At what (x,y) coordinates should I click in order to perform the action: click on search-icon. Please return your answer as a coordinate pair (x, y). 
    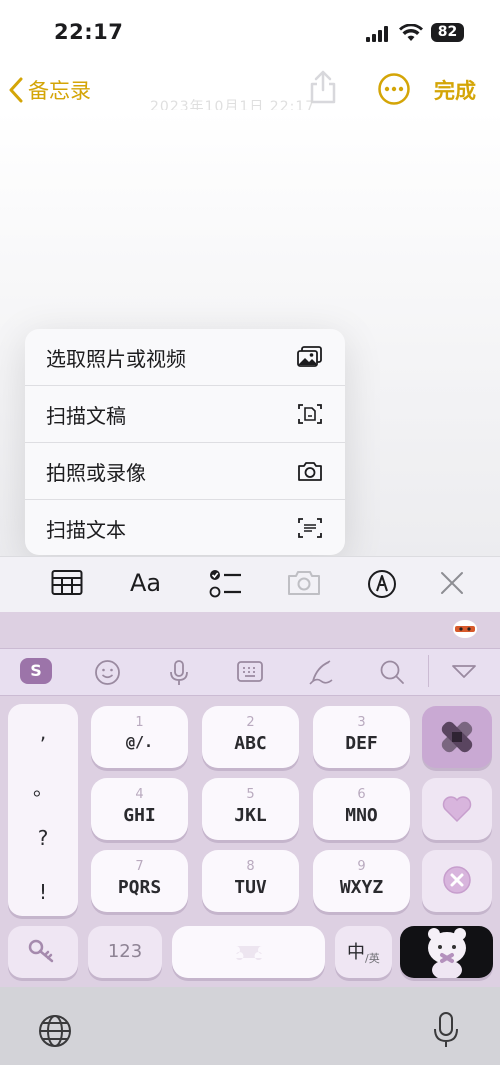
    Looking at the image, I should click on (392, 672).